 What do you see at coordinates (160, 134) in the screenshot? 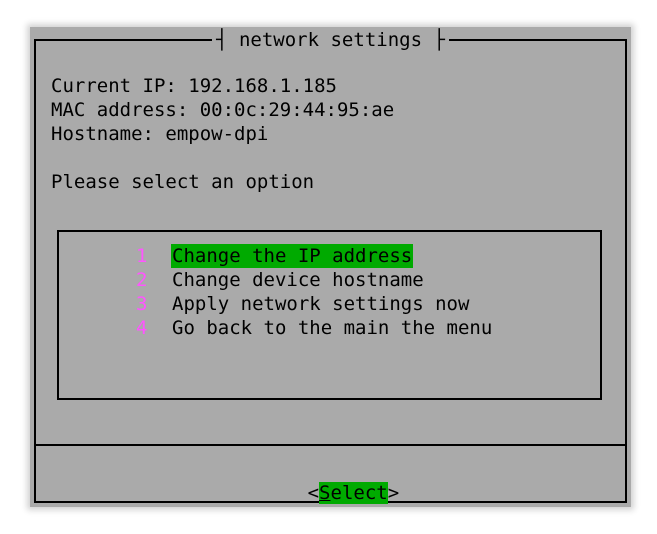
I see `hostname-text: Hostname: empow-dpi` at bounding box center [160, 134].